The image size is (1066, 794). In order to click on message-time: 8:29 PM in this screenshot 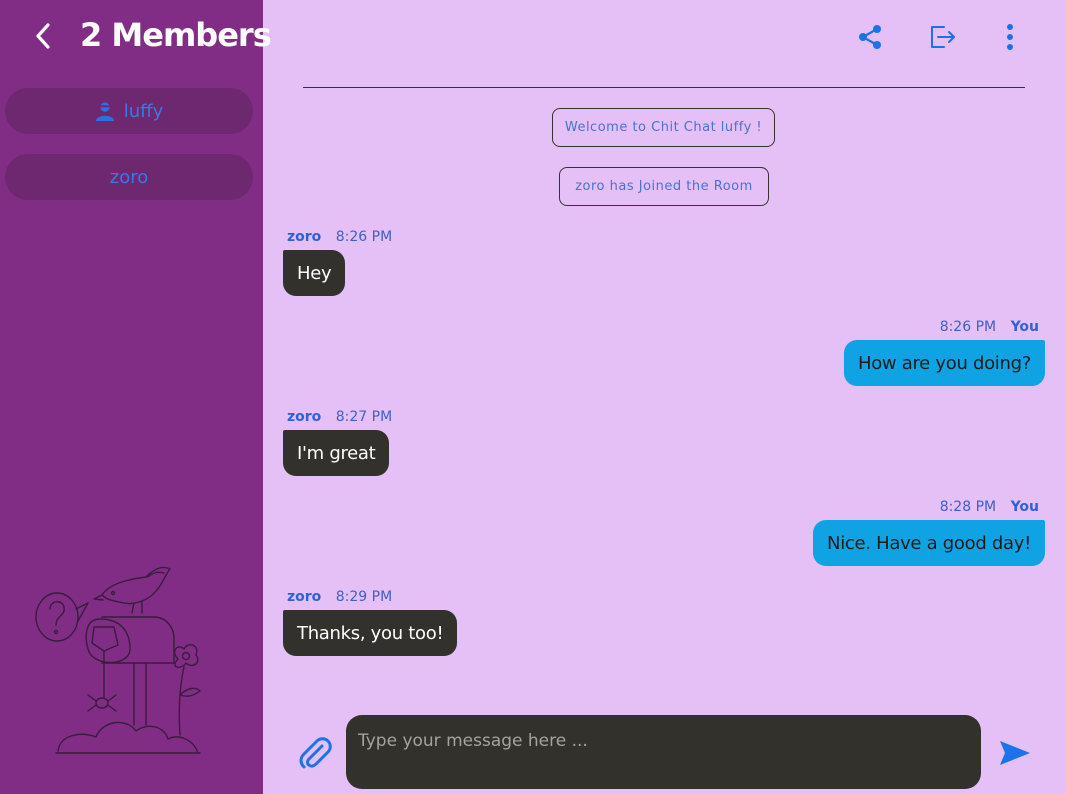, I will do `click(364, 597)`.